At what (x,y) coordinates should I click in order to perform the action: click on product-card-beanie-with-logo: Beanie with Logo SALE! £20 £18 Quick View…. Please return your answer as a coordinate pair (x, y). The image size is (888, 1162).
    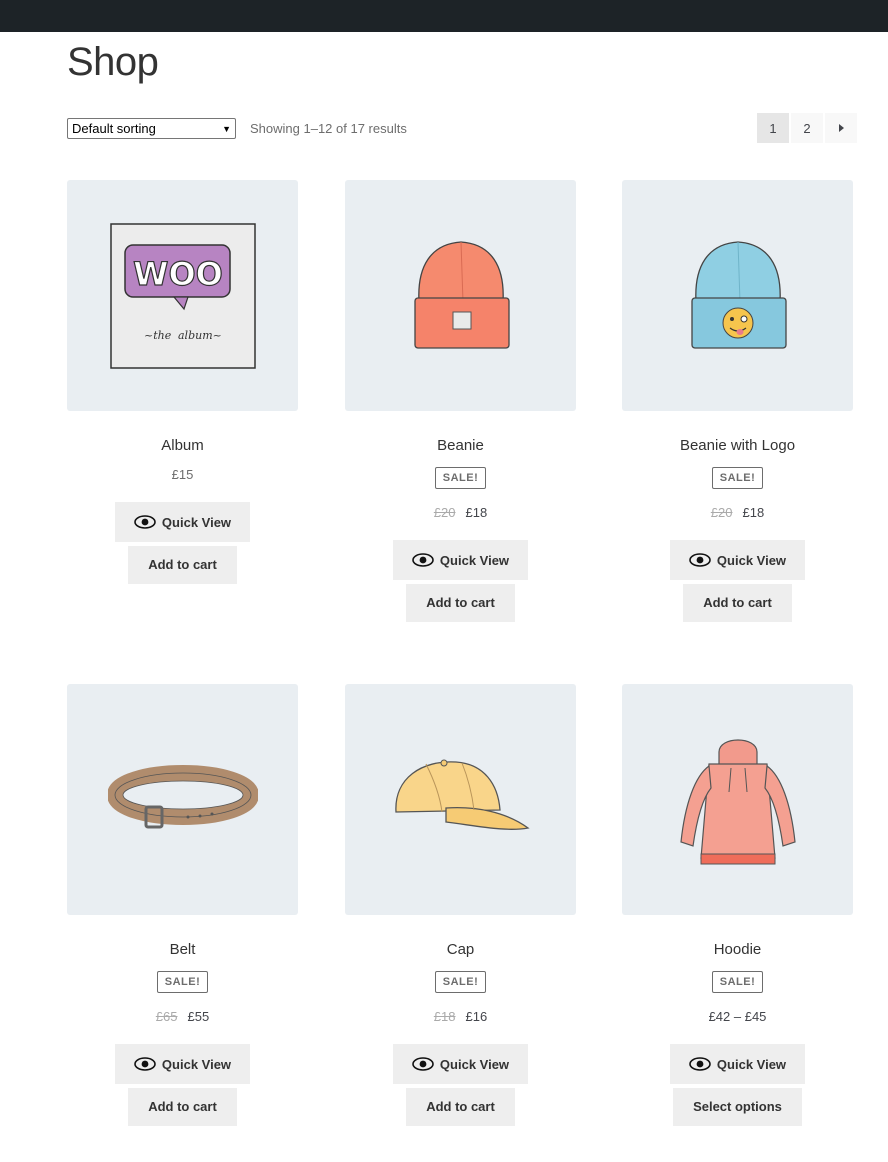
    Looking at the image, I should click on (737, 401).